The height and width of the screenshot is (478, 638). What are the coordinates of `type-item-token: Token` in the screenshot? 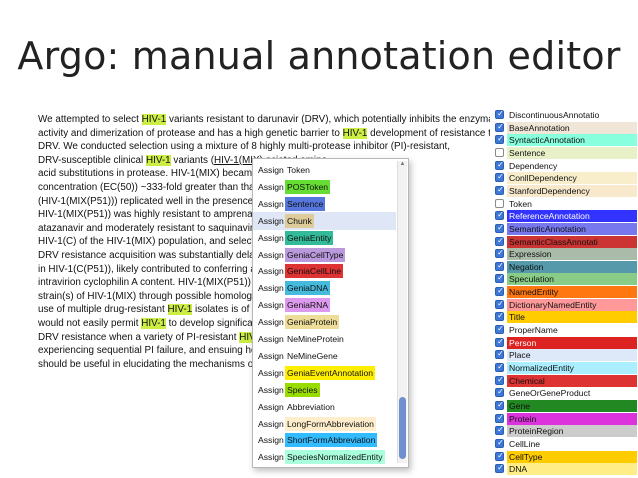 It's located at (565, 203).